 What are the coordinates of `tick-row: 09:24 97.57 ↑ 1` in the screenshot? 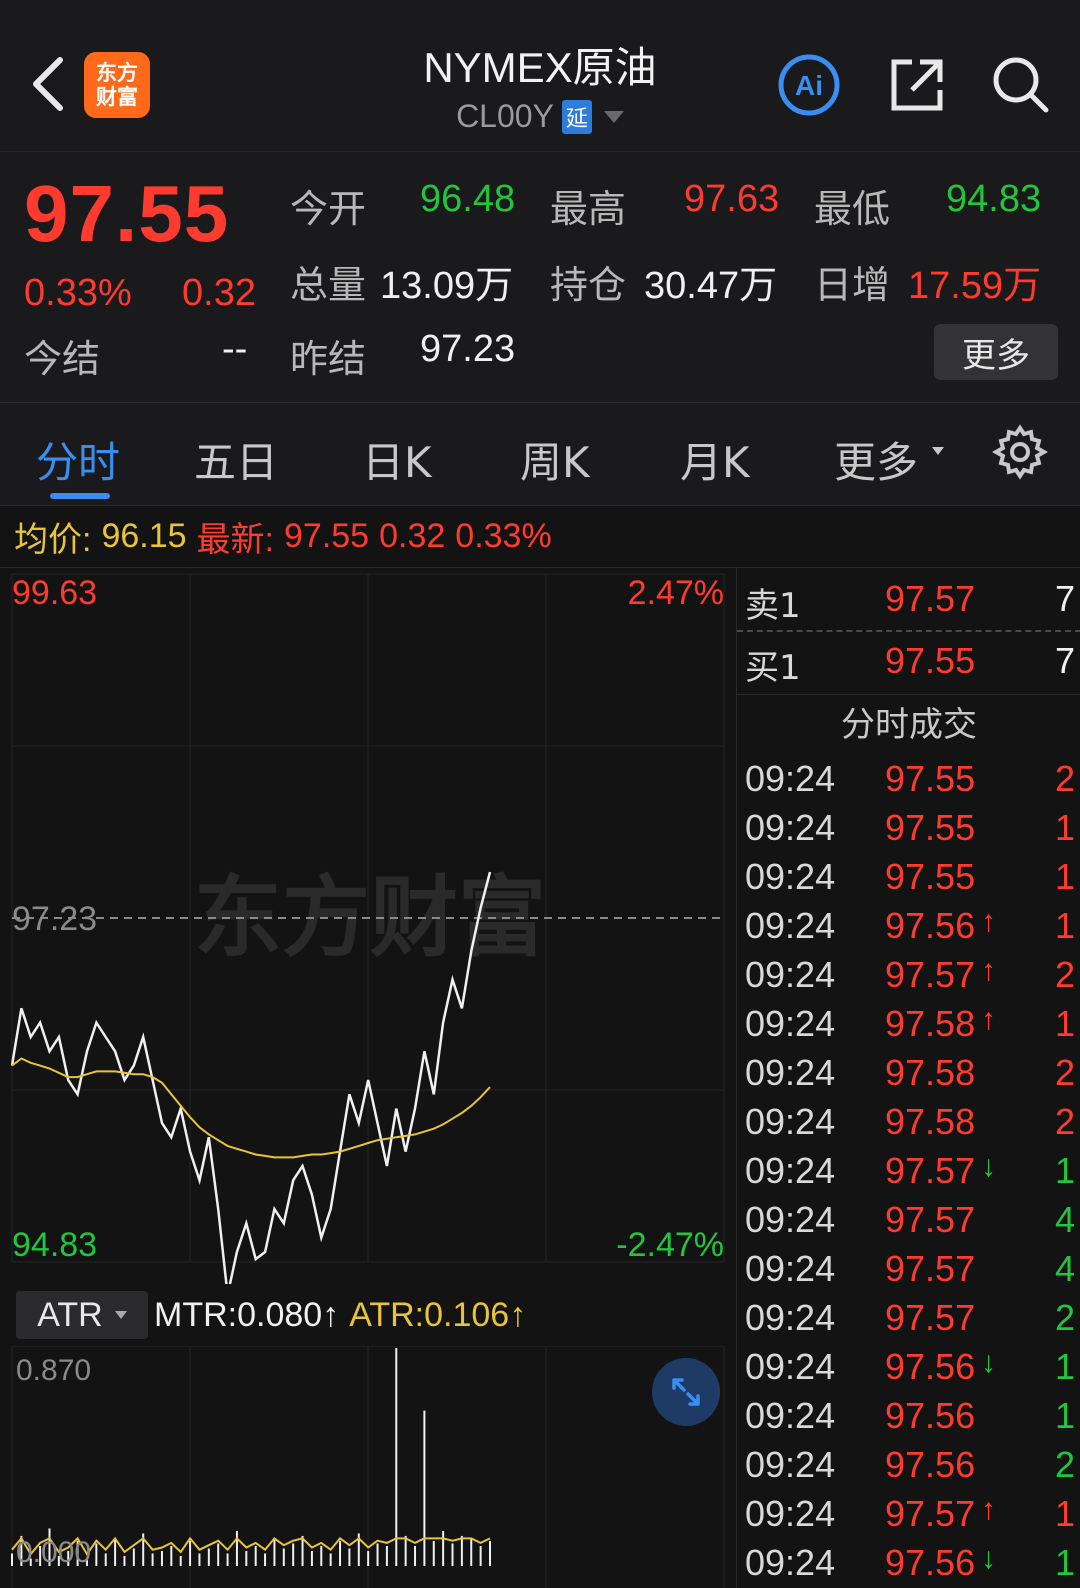 It's located at (908, 1513).